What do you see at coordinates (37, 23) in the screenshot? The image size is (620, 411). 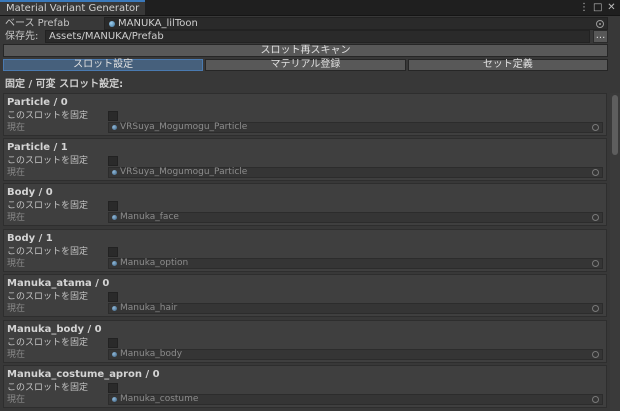 I see `base-prefab-label: ベース Prefab` at bounding box center [37, 23].